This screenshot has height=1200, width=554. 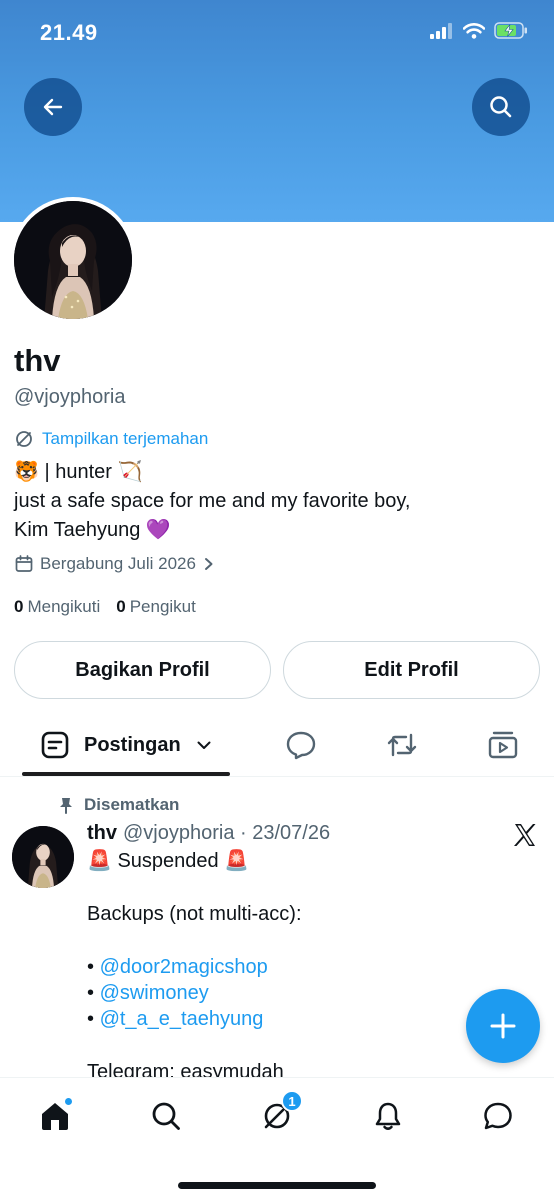 I want to click on bio-line: 🐯 | hunter 🏹, so click(x=78, y=472).